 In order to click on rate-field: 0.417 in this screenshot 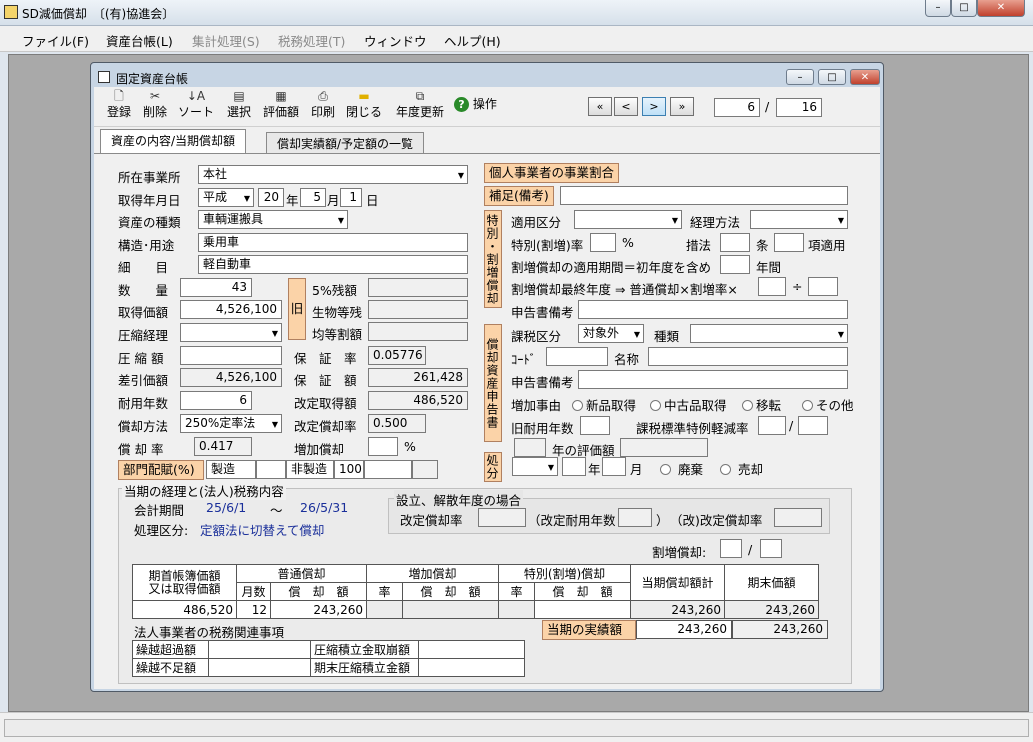, I will do `click(223, 446)`.